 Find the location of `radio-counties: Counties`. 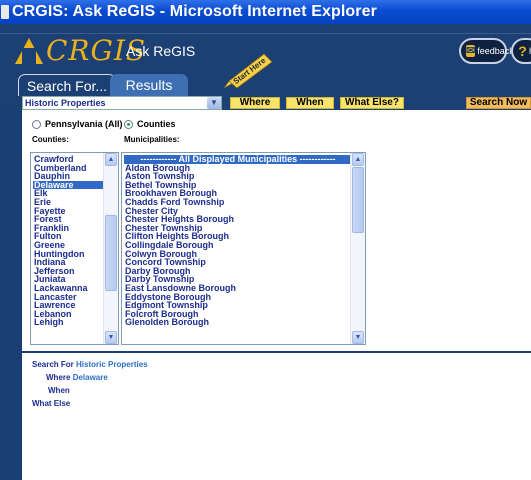

radio-counties: Counties is located at coordinates (150, 124).